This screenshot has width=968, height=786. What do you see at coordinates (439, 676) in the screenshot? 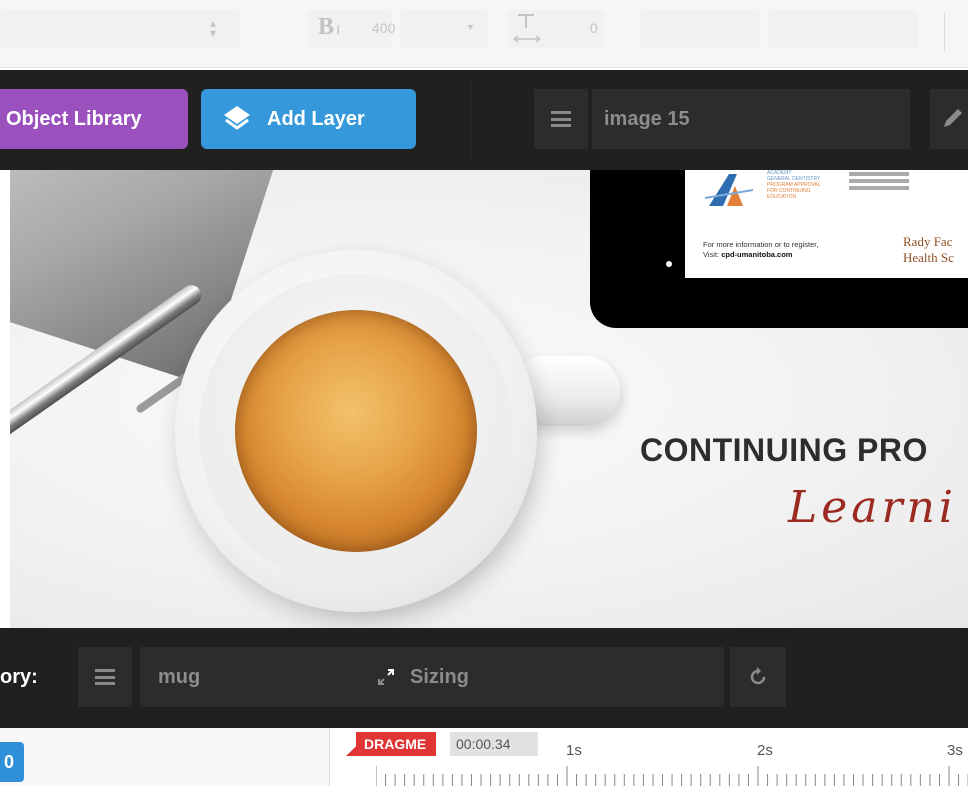
I see `sizing-label: Sizing` at bounding box center [439, 676].